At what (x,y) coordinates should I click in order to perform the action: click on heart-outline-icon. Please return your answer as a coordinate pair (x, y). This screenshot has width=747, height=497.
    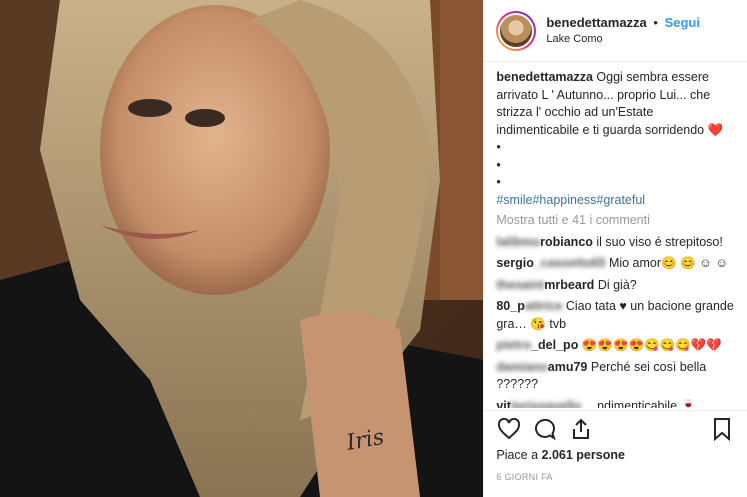
    Looking at the image, I should click on (509, 428).